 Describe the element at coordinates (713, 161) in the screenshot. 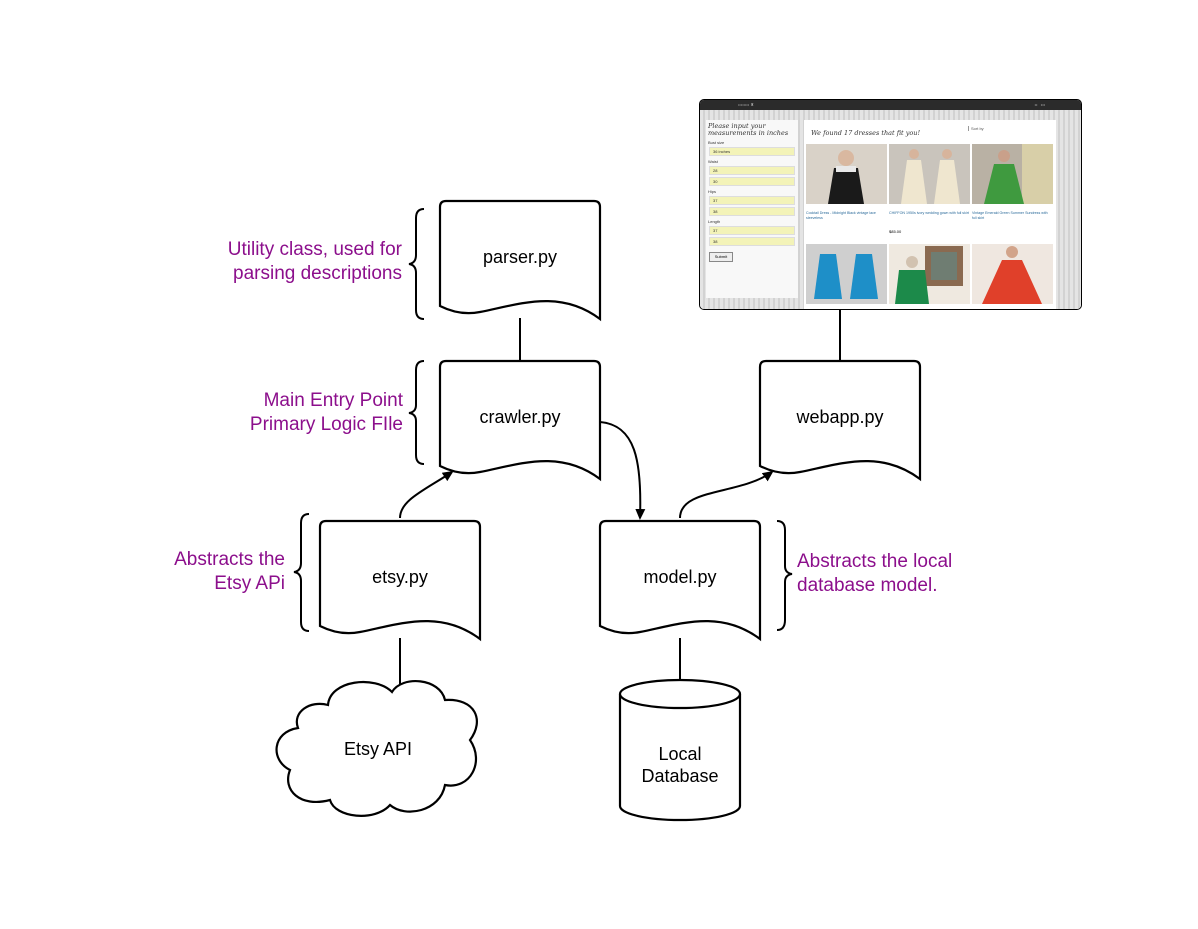

I see `field-label: Waist` at that location.